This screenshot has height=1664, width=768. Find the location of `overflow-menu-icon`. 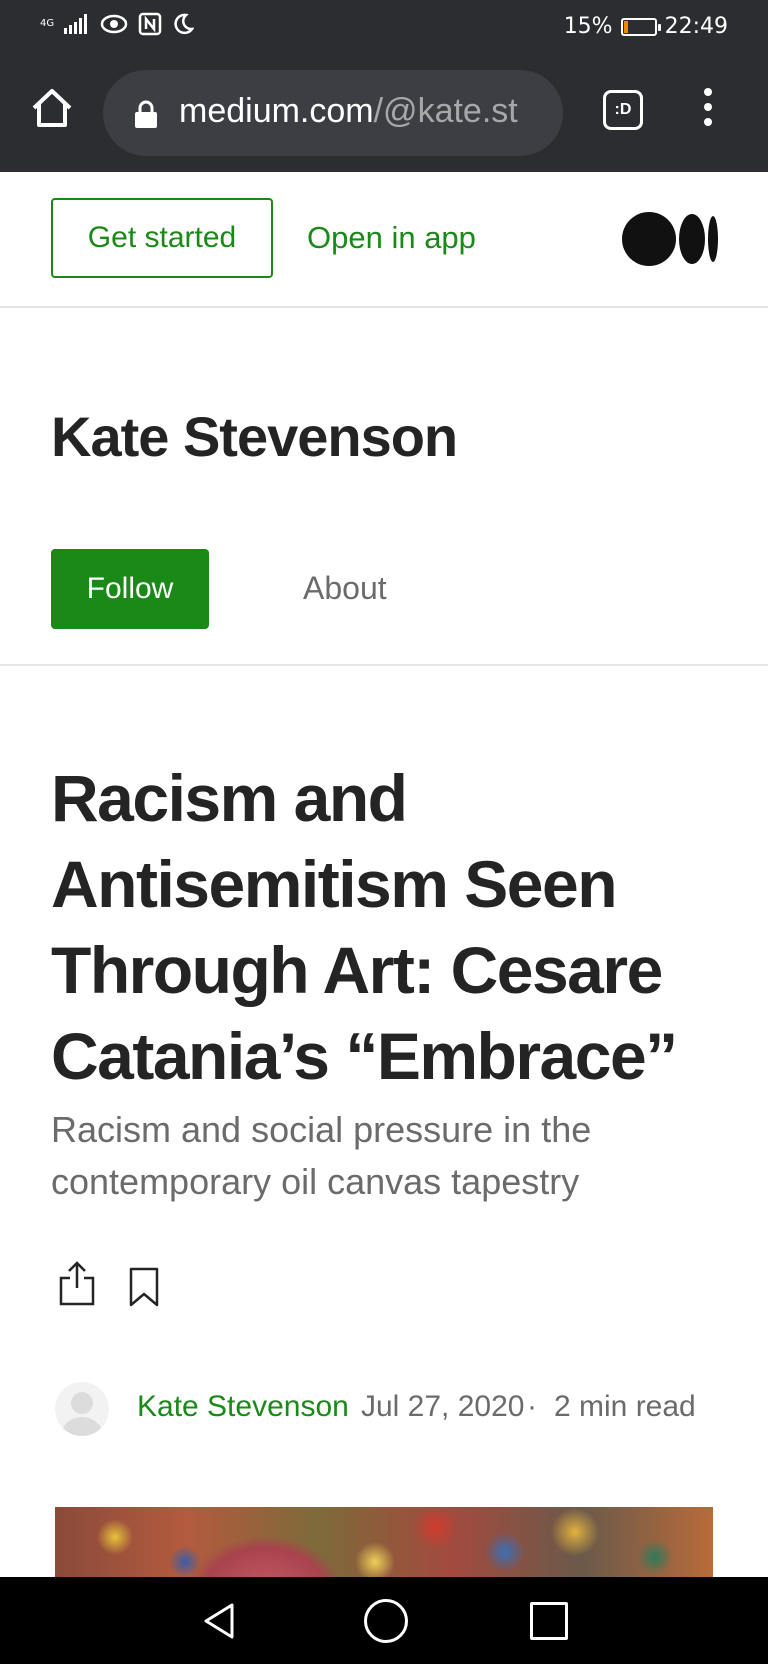

overflow-menu-icon is located at coordinates (708, 110).